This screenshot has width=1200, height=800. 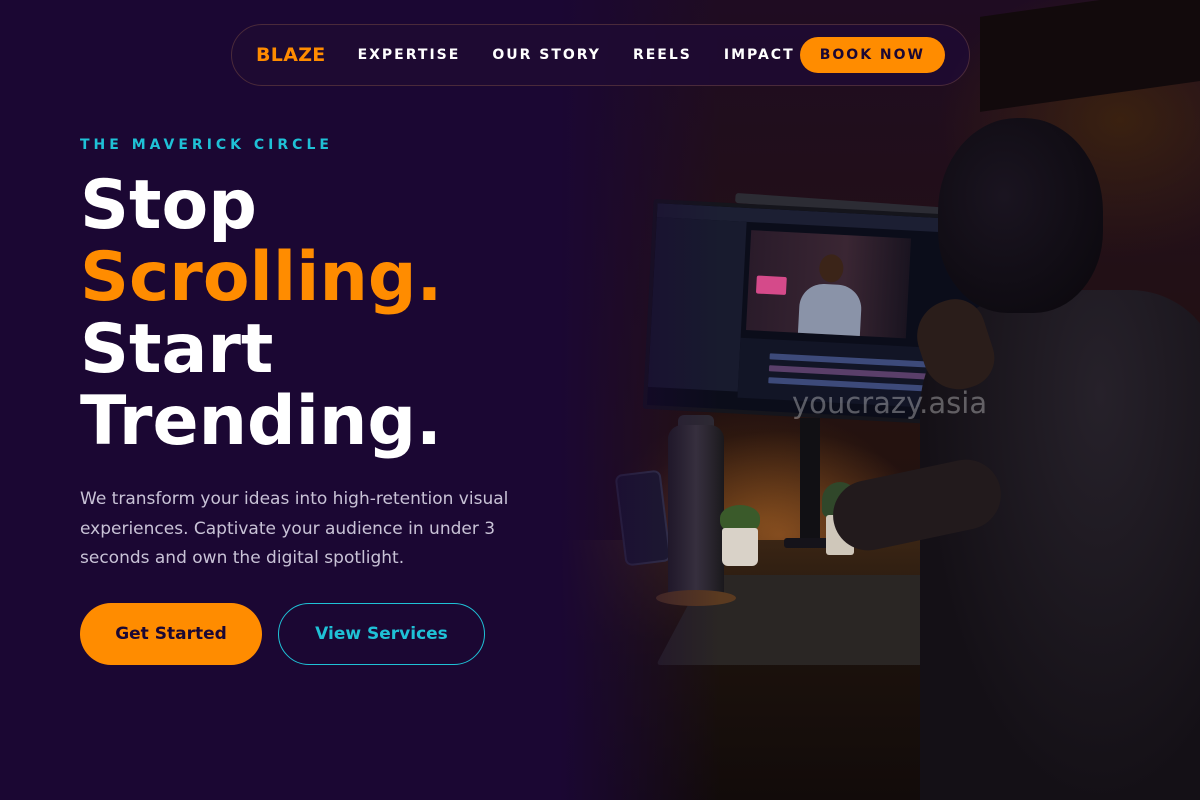 I want to click on nav-link-expertise: EXPERTISE, so click(x=409, y=55).